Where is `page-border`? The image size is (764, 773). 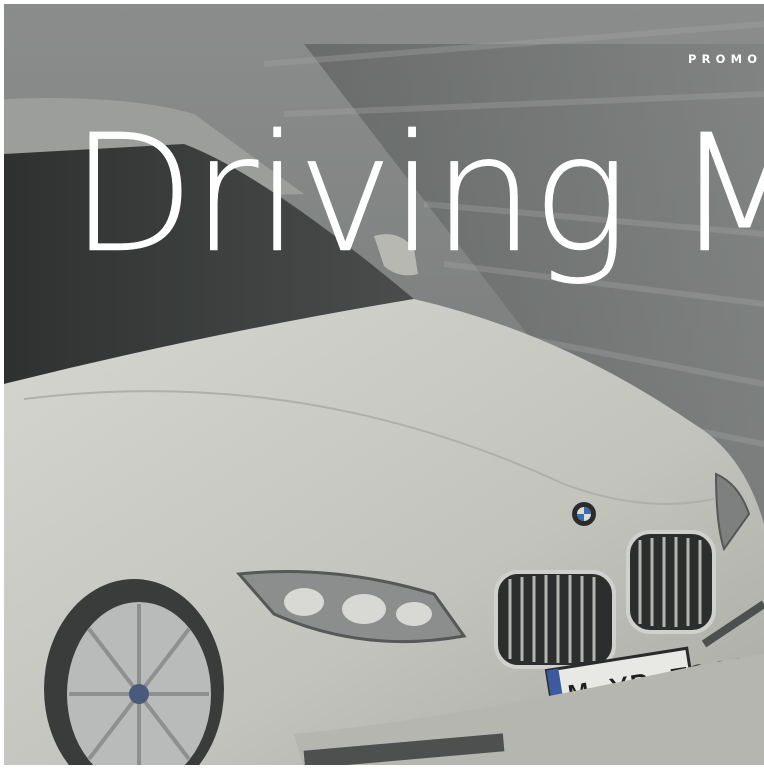
page-border is located at coordinates (382, 769).